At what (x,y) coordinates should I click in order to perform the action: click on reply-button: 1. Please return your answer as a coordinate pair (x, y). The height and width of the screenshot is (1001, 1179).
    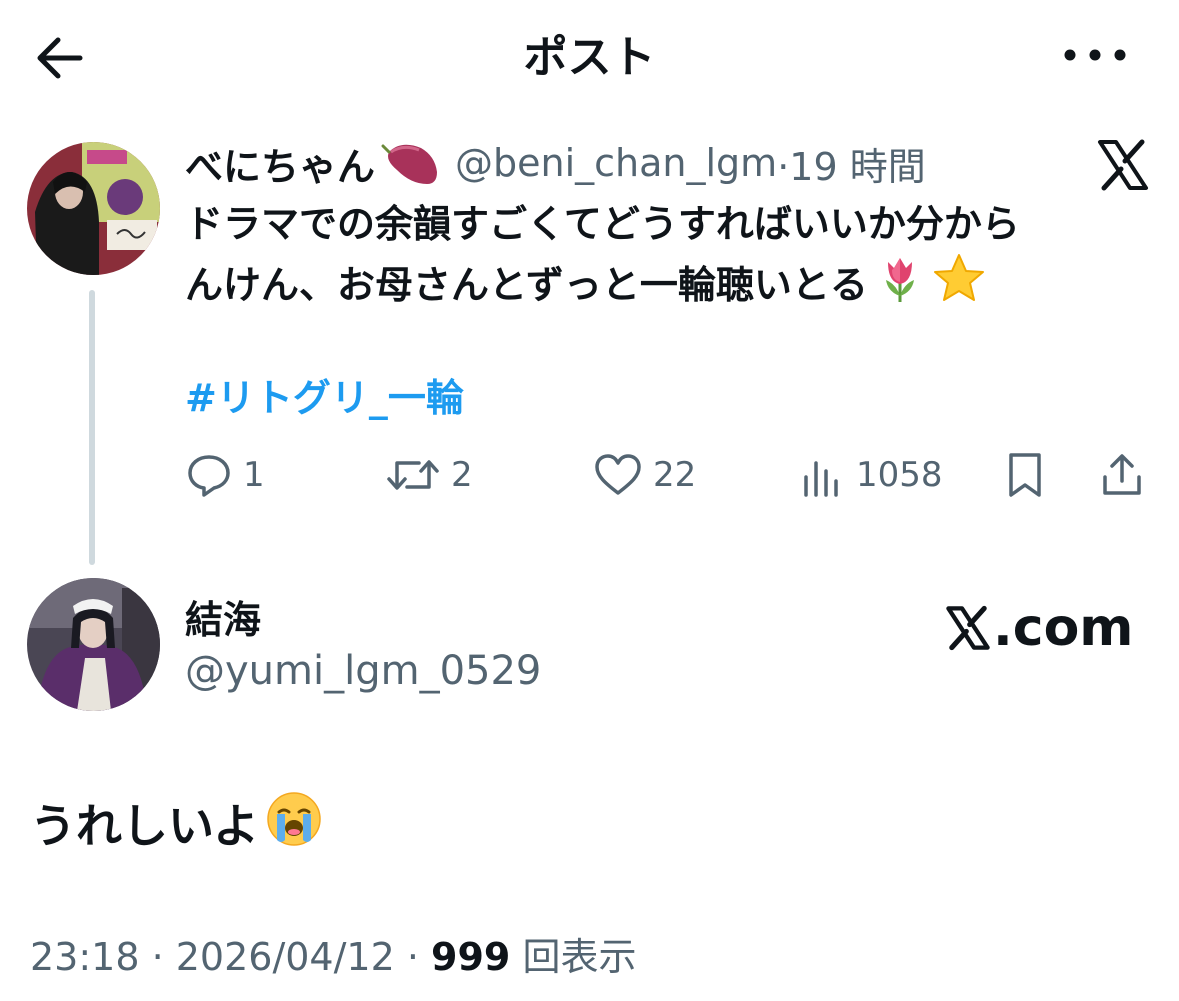
    Looking at the image, I should click on (225, 475).